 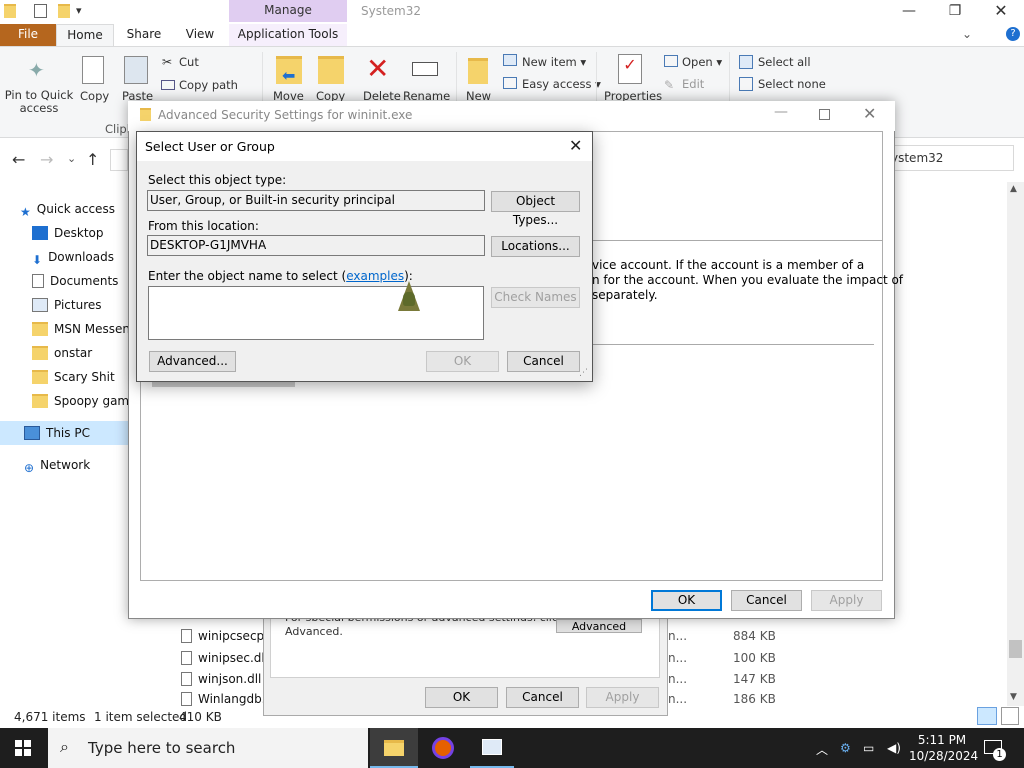 I want to click on file-name: winjson.dll, so click(x=229, y=679).